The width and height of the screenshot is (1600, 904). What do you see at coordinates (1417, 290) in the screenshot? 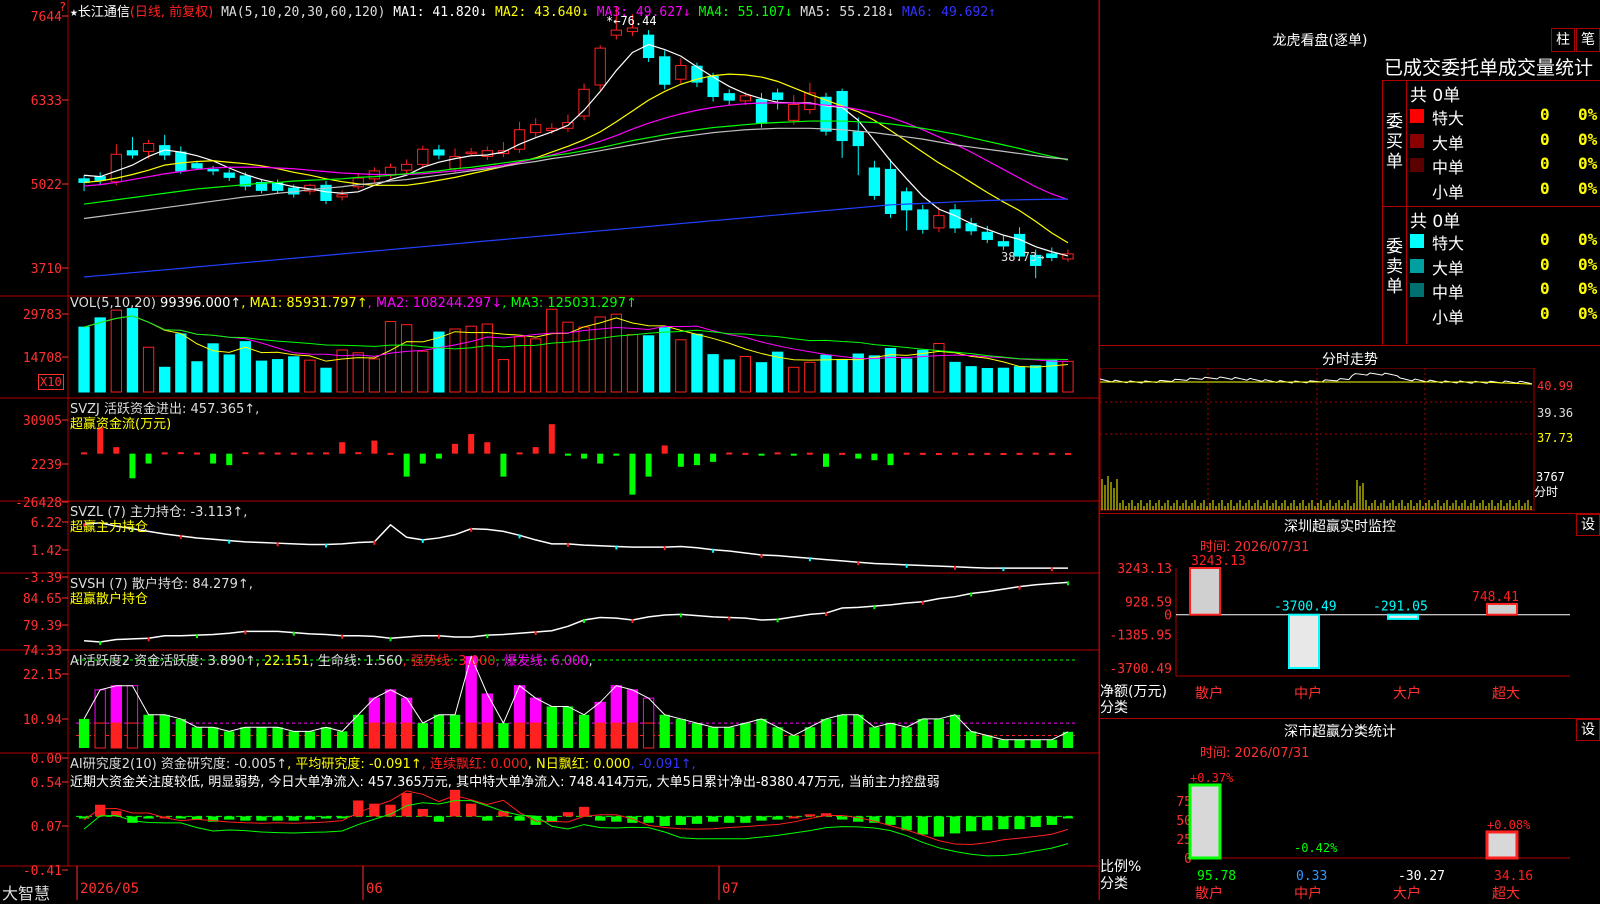
I see `sell-swatch` at bounding box center [1417, 290].